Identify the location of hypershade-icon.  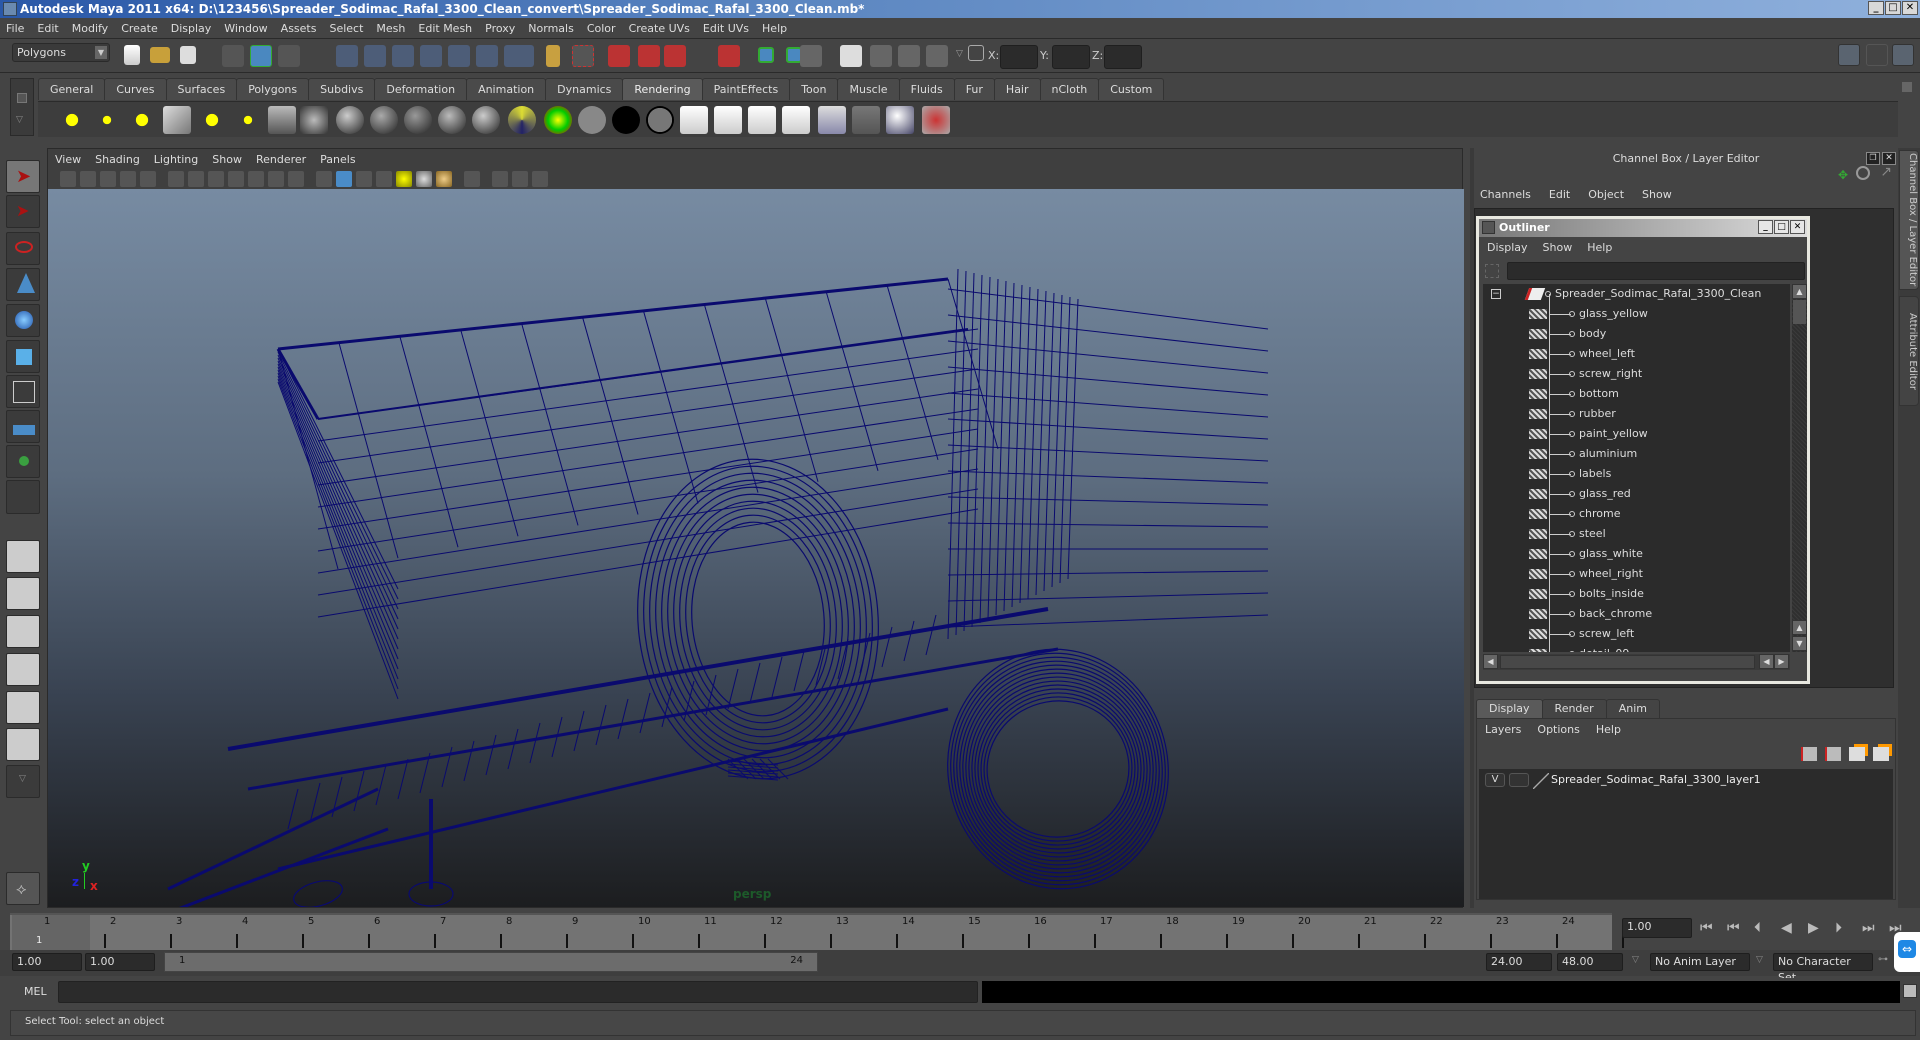
(832, 120).